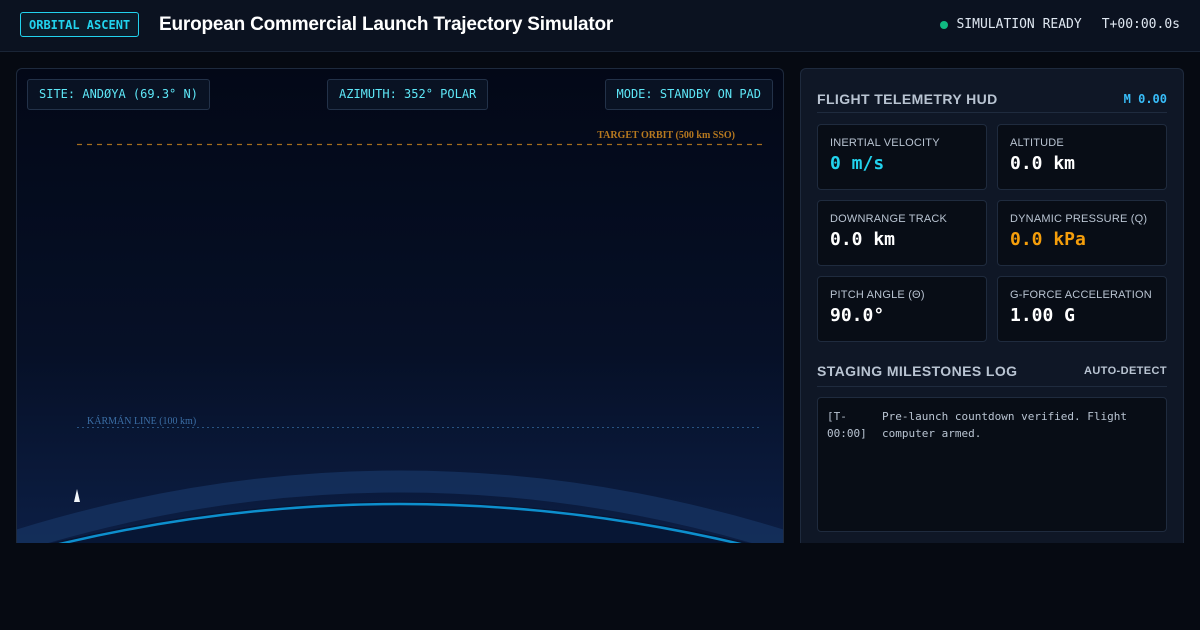 This screenshot has width=1200, height=630. Describe the element at coordinates (902, 157) in the screenshot. I see `metric-card-velocity: INERTIAL VELOCITY 0 m/s` at that location.